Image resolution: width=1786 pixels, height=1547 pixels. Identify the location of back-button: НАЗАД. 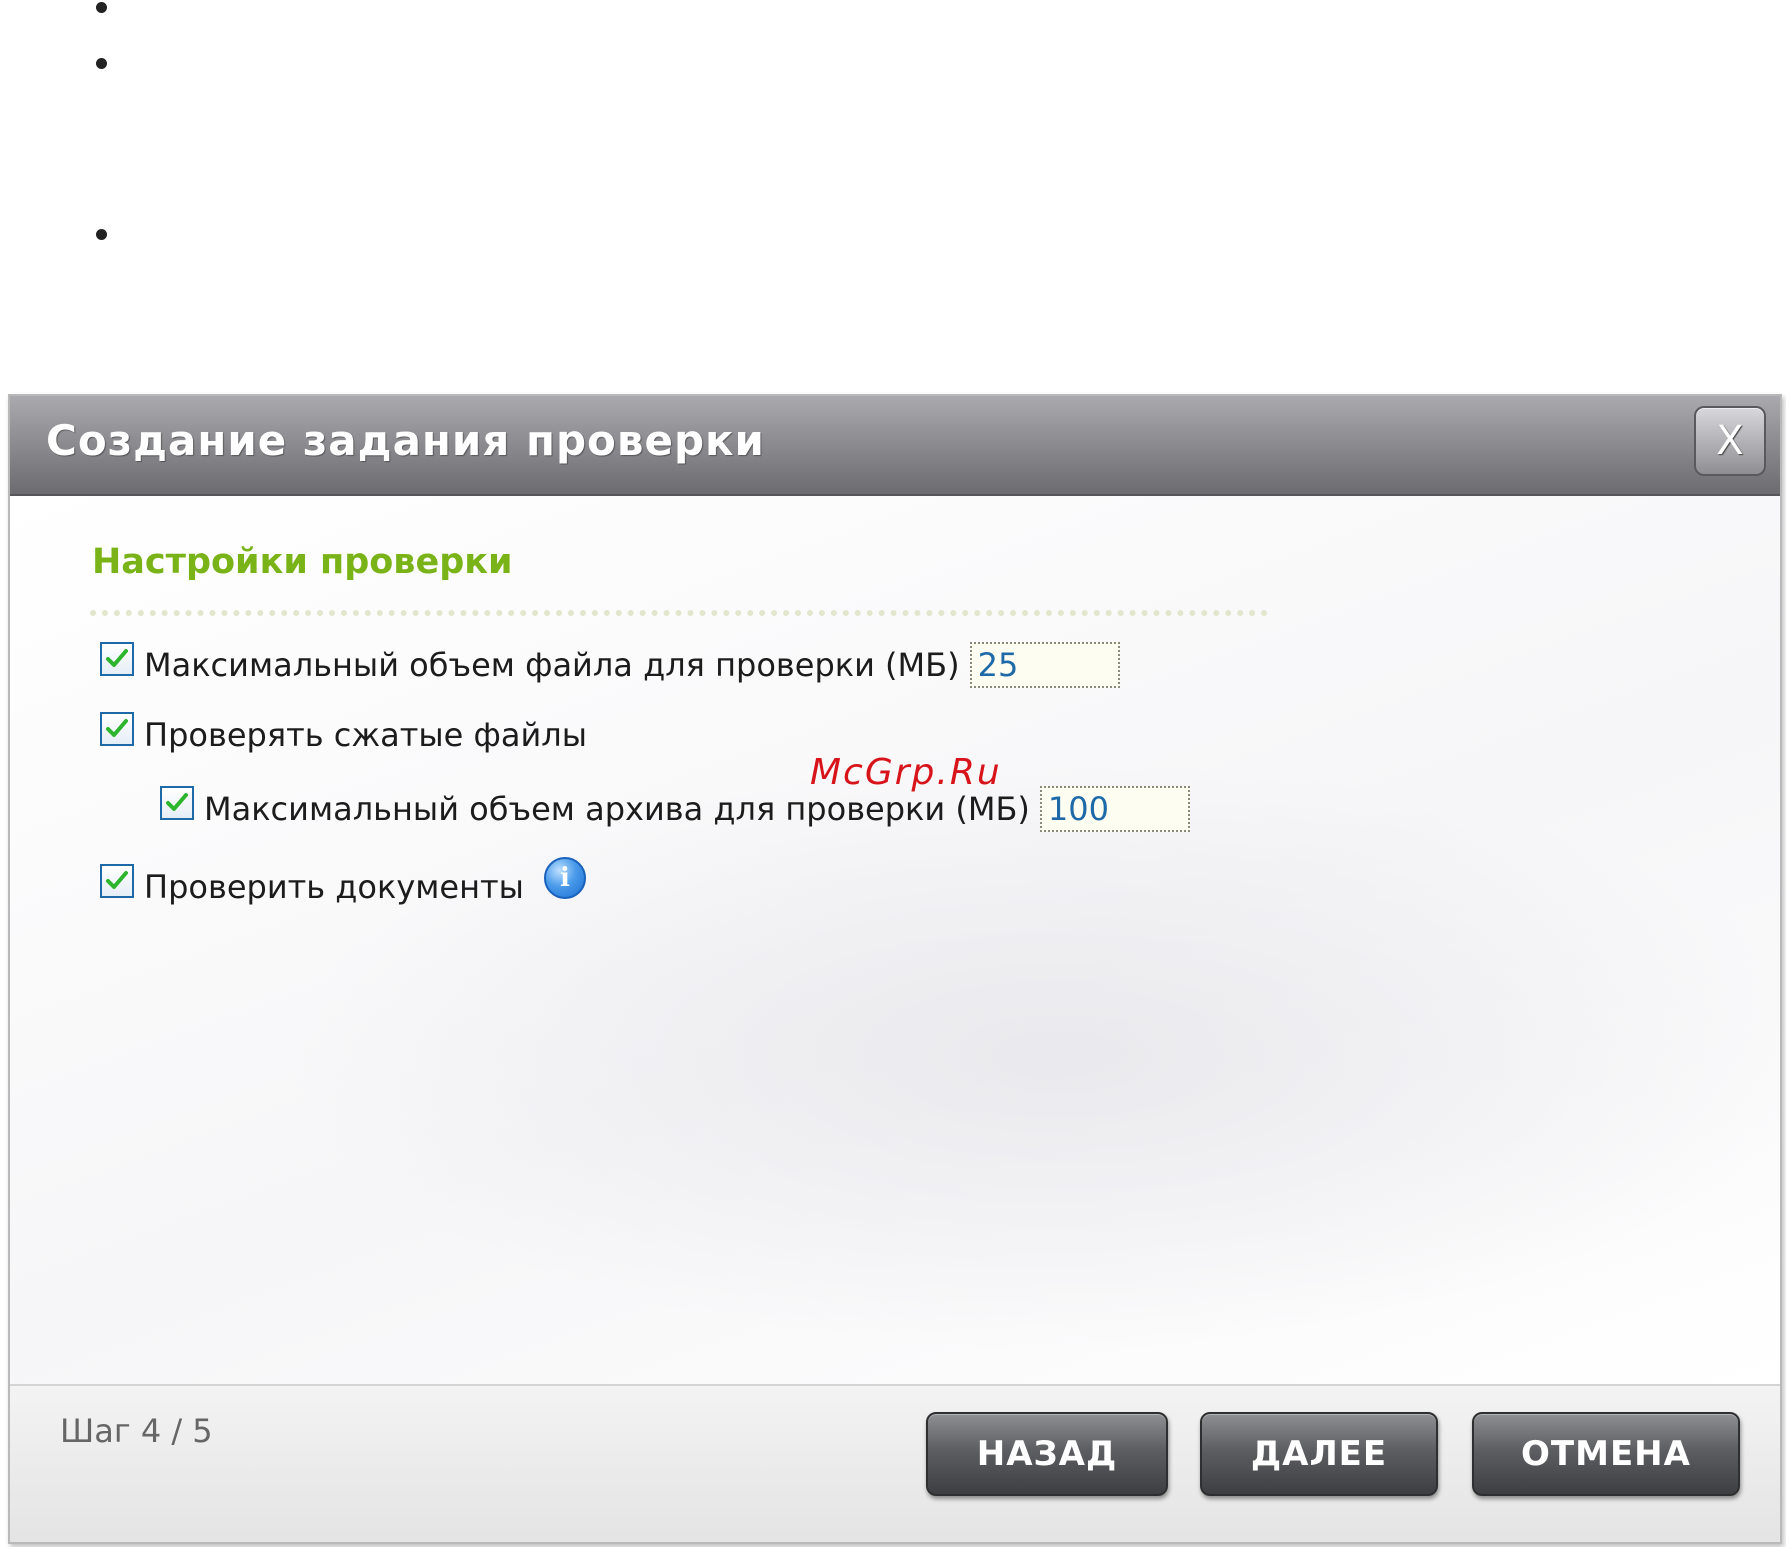
(1047, 1454).